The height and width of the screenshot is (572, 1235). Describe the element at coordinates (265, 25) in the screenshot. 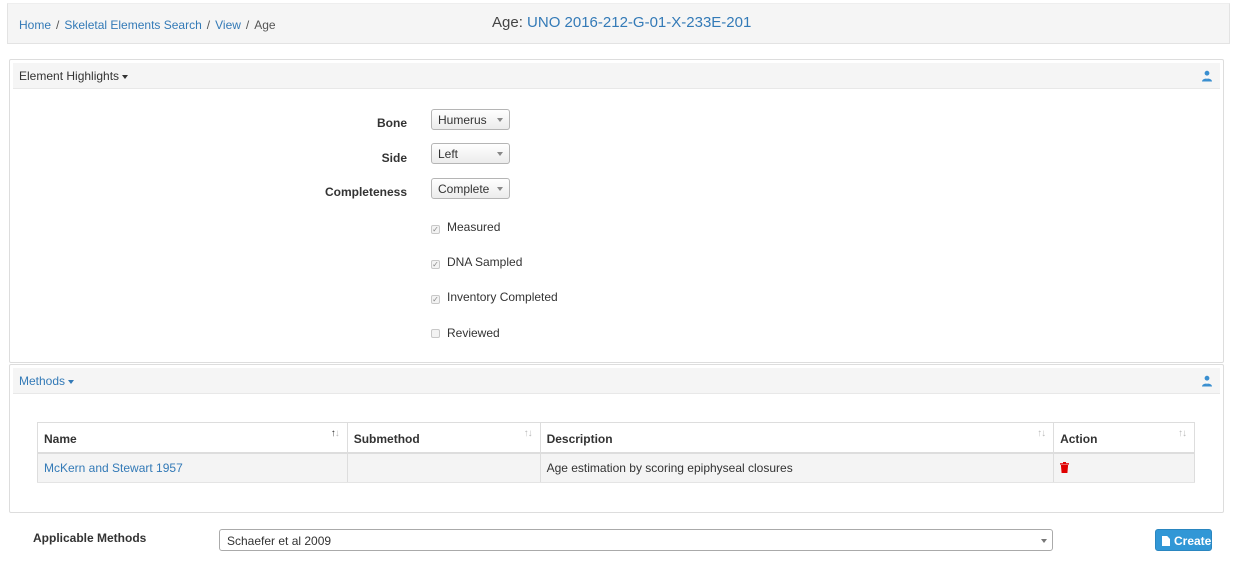

I see `breadcrumb-current: Age` at that location.